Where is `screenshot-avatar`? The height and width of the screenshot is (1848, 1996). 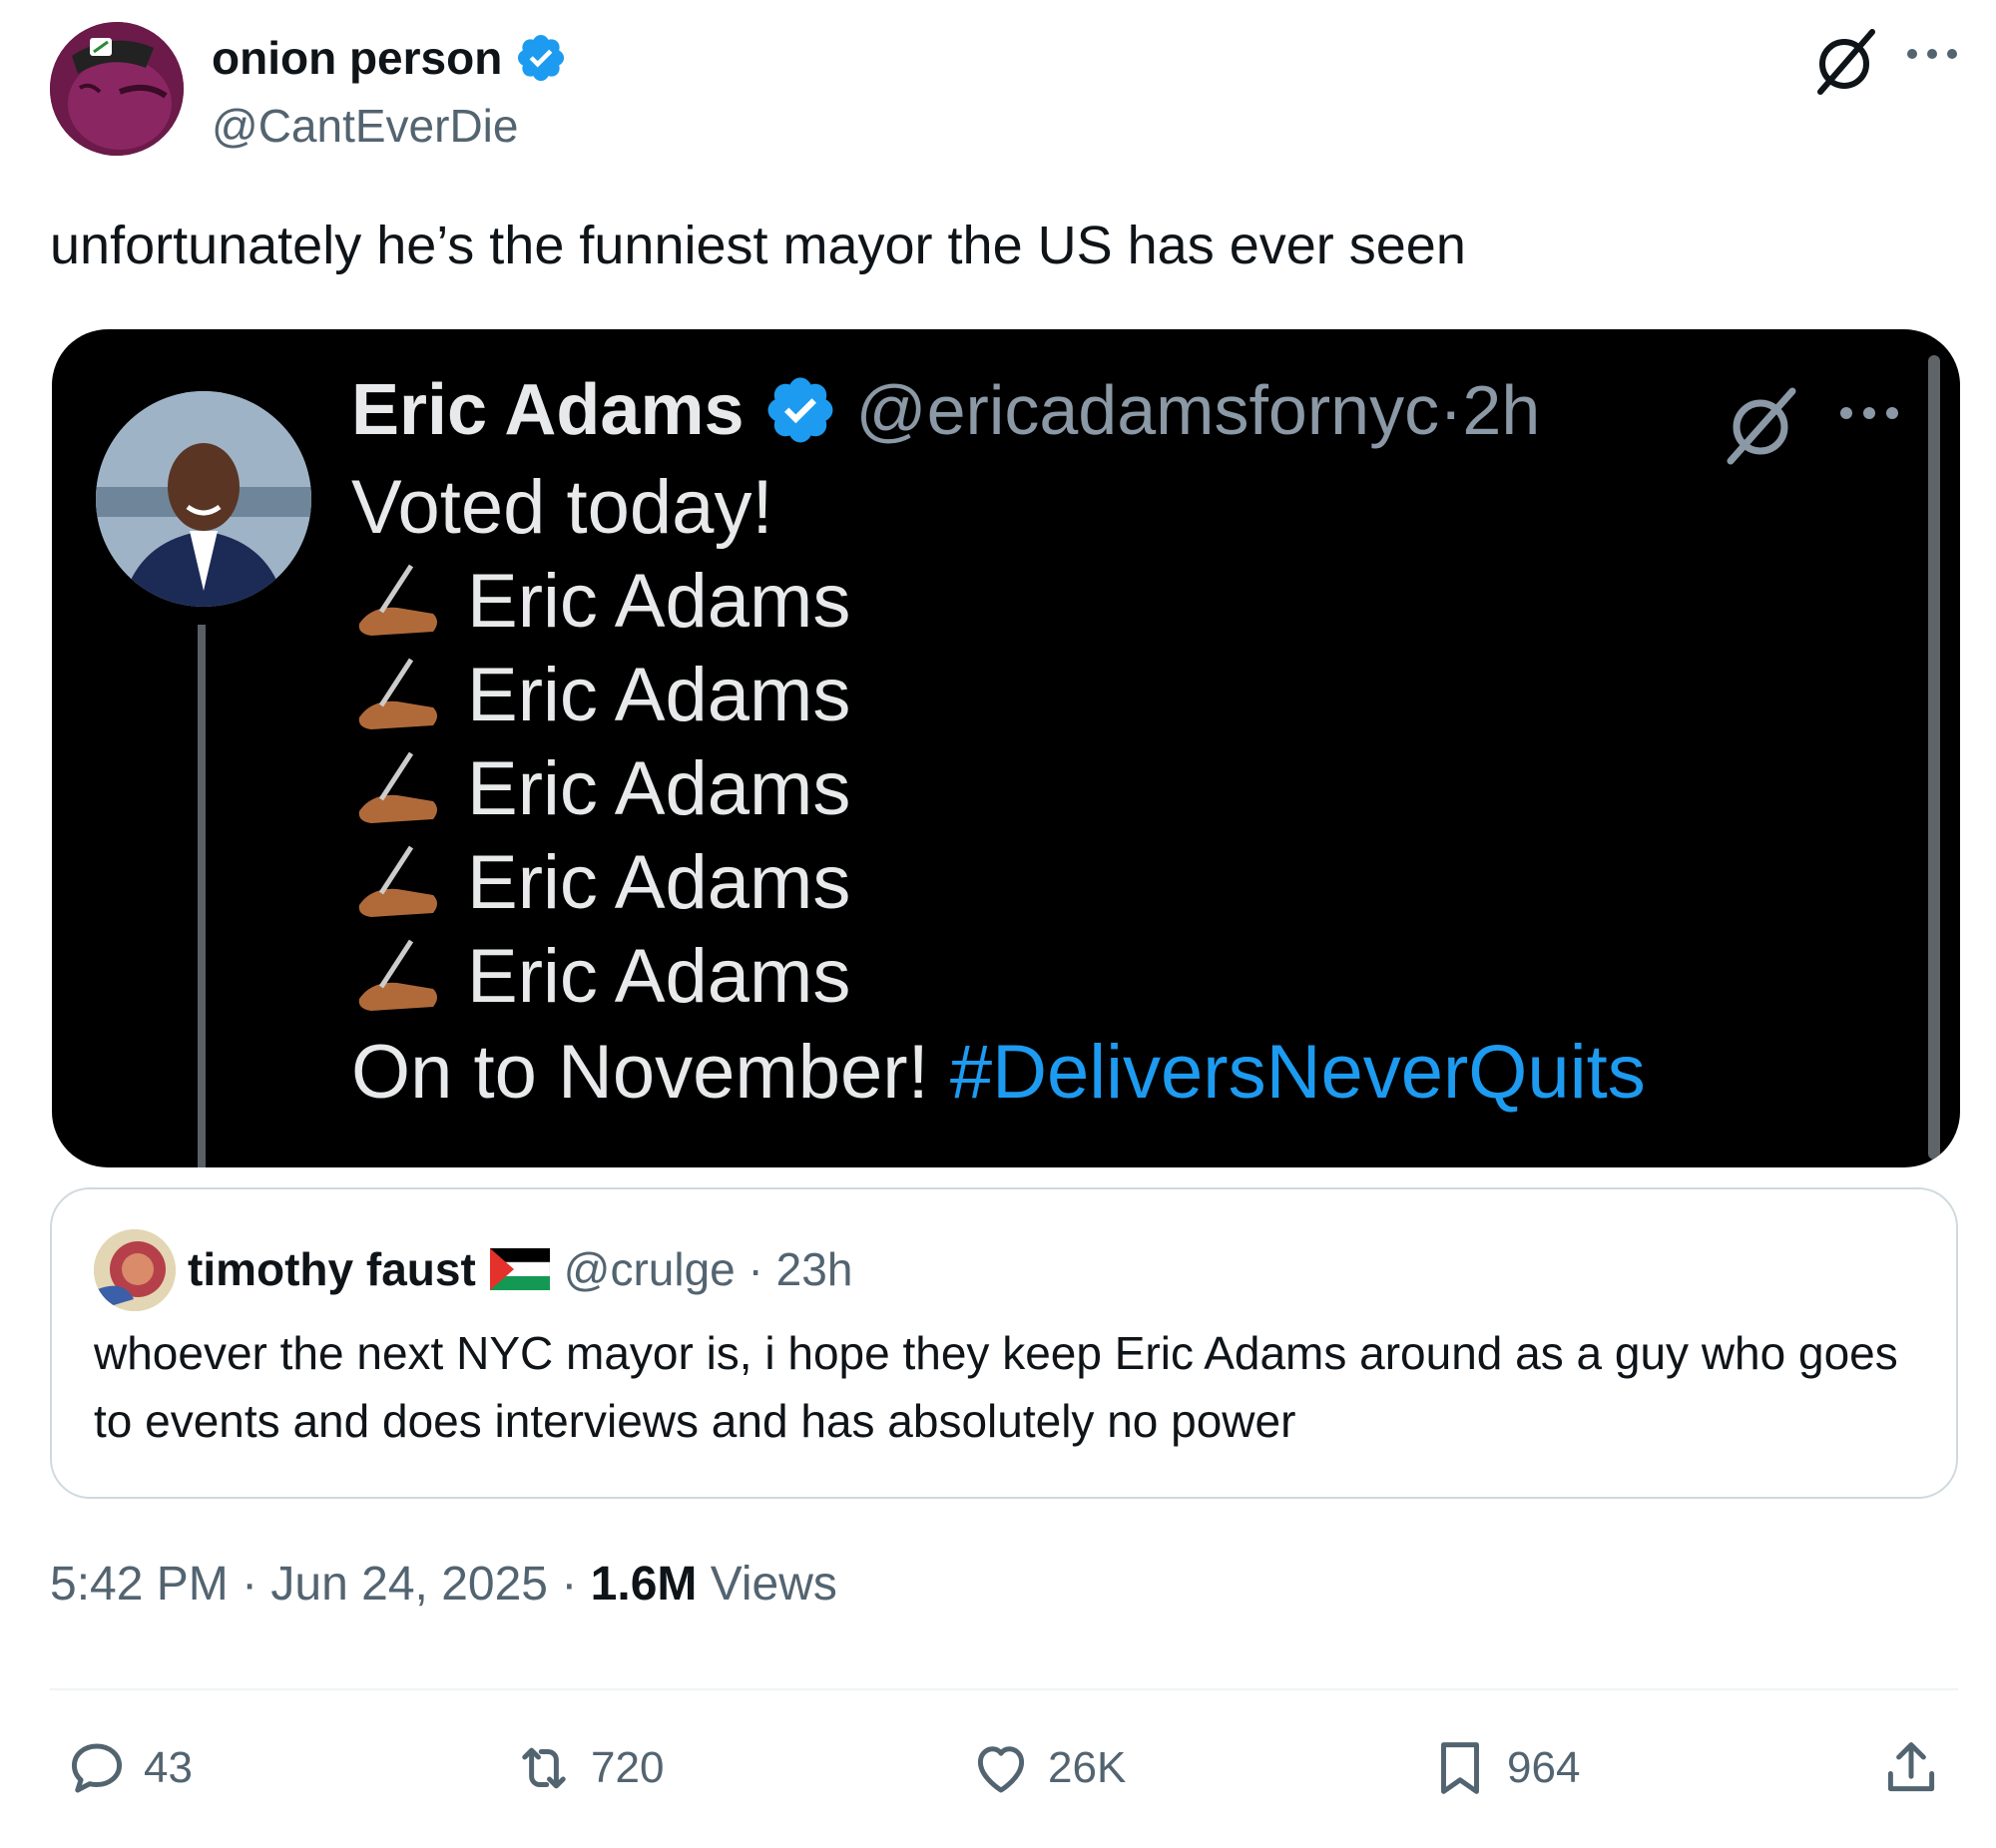 screenshot-avatar is located at coordinates (203, 499).